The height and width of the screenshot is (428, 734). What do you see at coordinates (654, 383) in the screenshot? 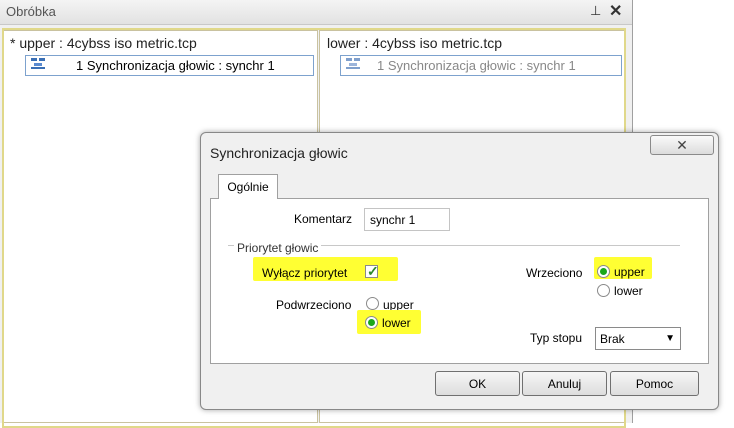
I see `help-button: Pomoc` at bounding box center [654, 383].